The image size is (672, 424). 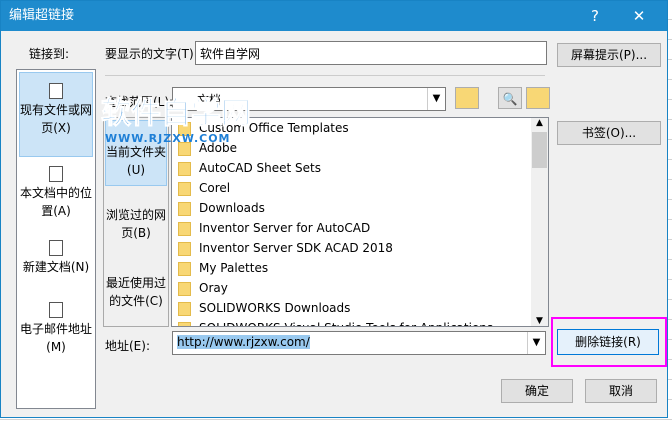 What do you see at coordinates (260, 168) in the screenshot?
I see `file-name: AutoCAD Sheet Sets` at bounding box center [260, 168].